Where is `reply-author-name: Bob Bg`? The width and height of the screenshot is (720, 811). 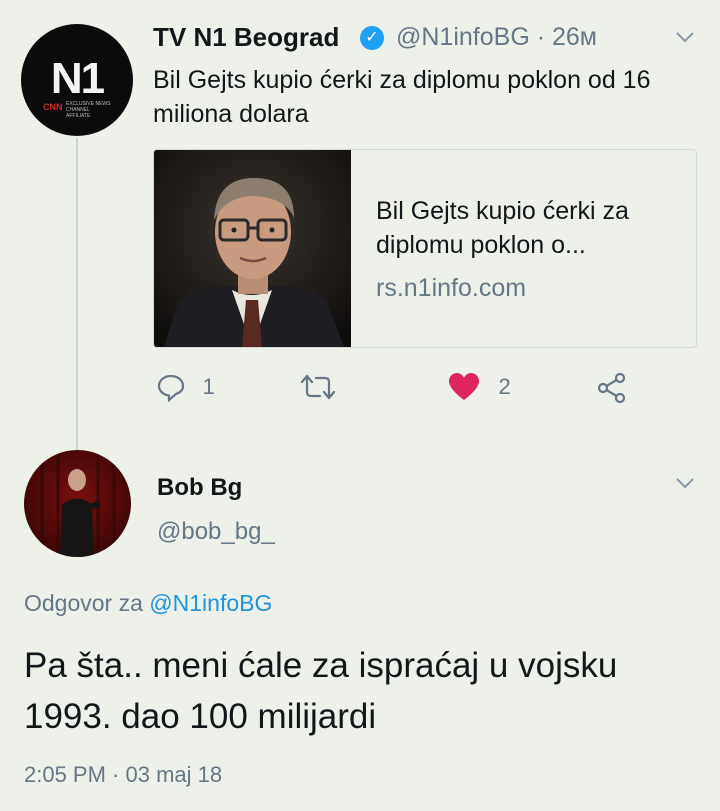
reply-author-name: Bob Bg is located at coordinates (199, 488).